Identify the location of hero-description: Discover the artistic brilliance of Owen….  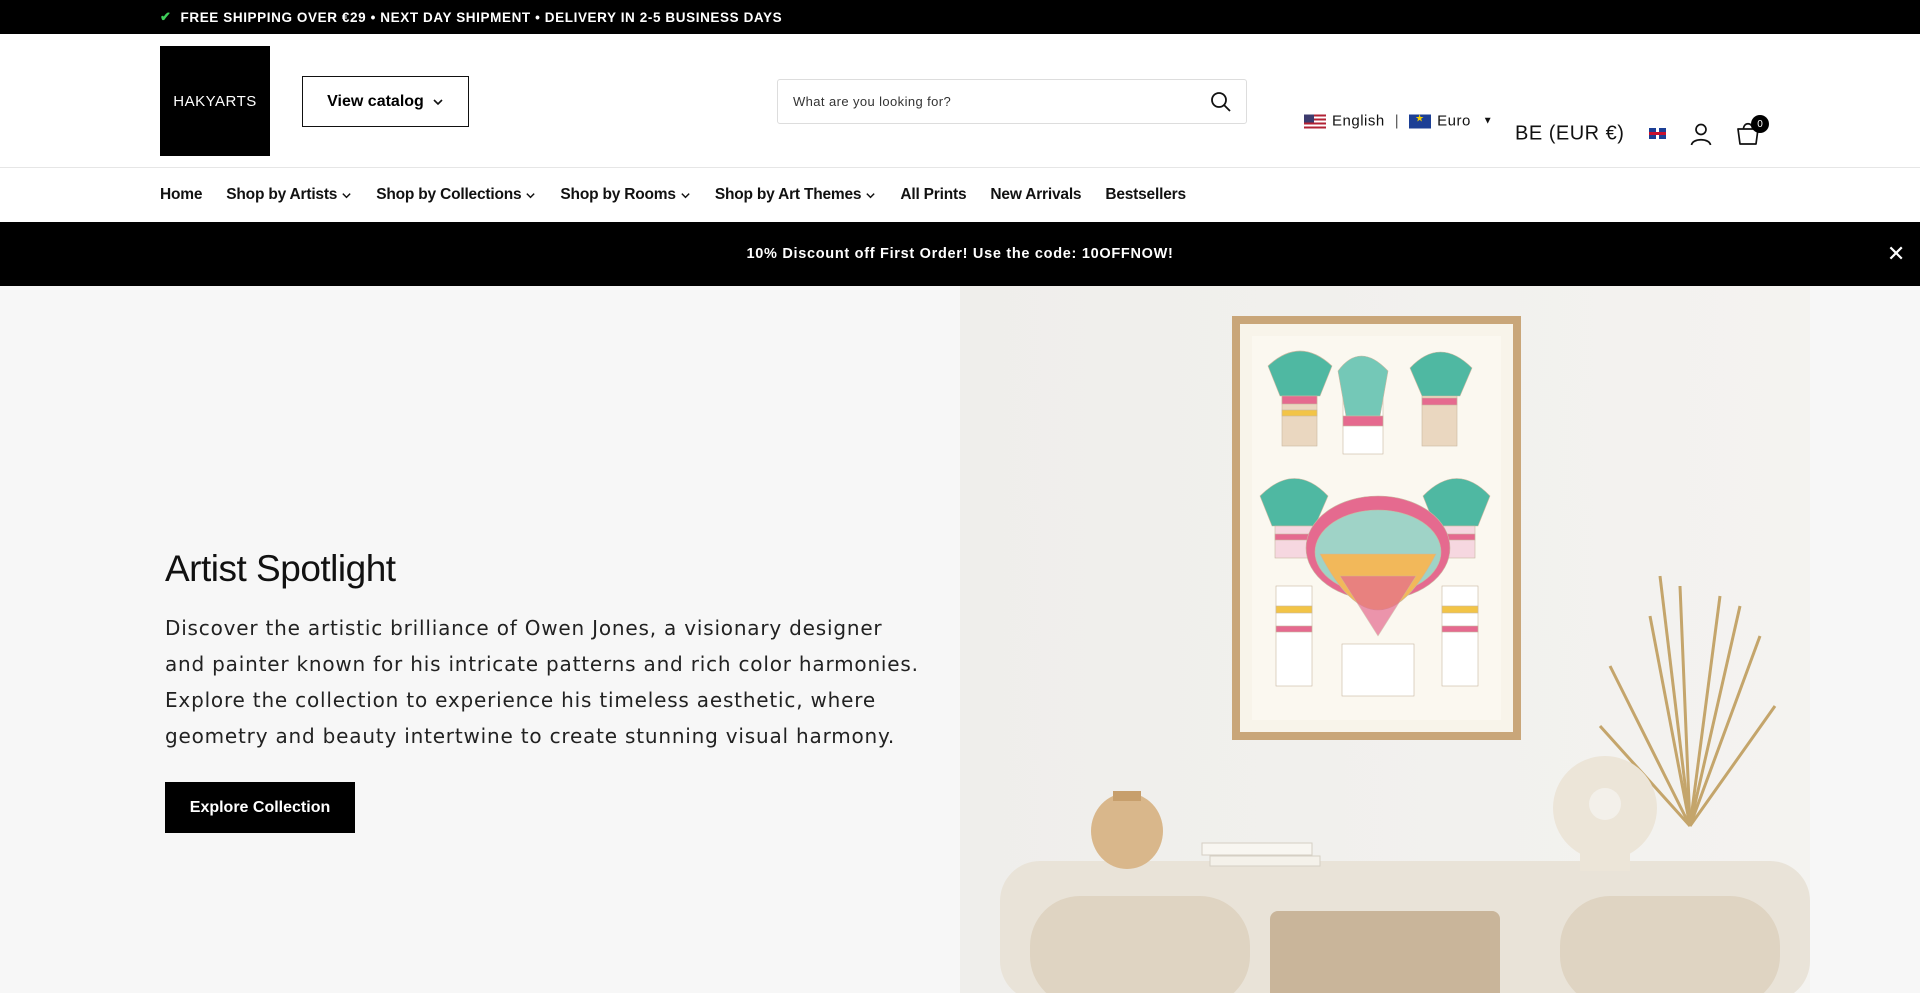
(542, 682).